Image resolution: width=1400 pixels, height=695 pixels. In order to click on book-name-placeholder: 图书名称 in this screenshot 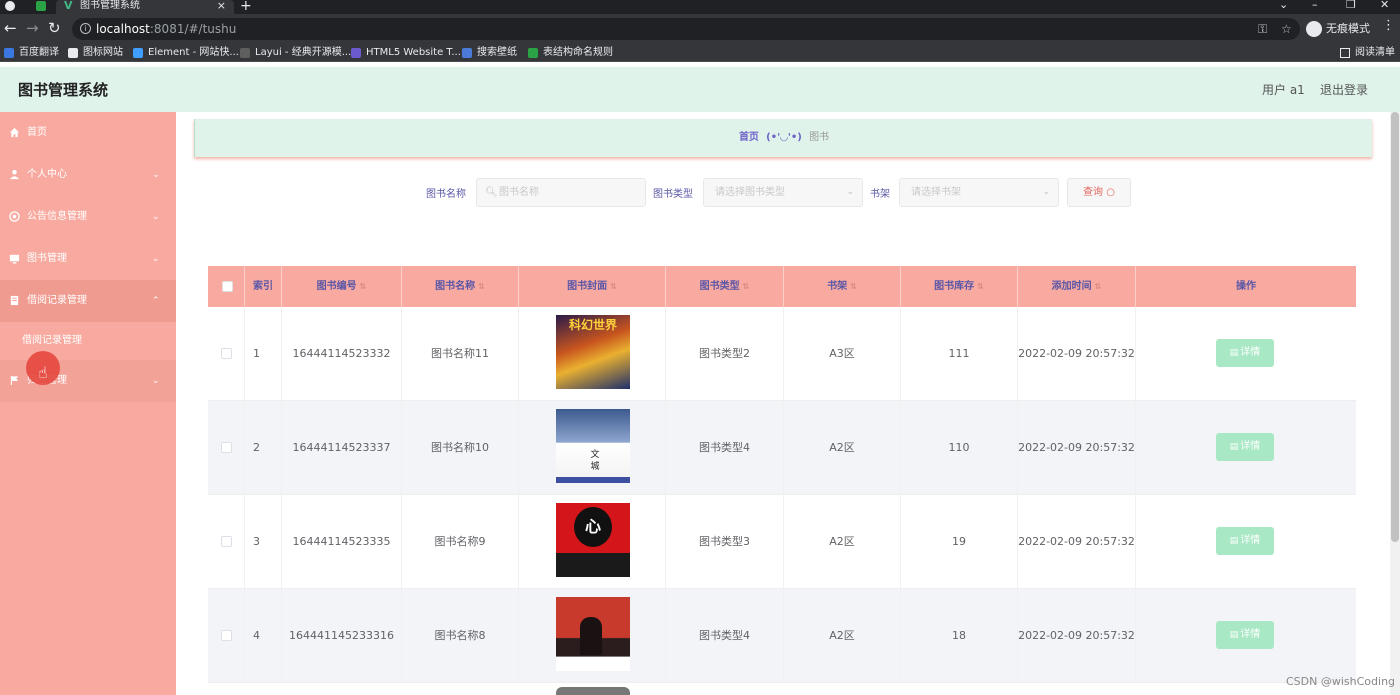, I will do `click(519, 192)`.